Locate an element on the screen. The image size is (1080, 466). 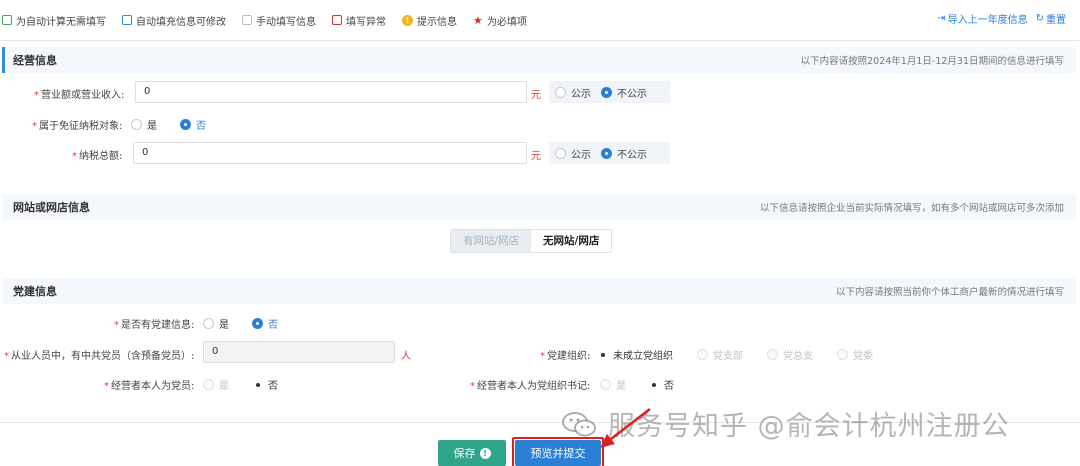
operator-member-no-radio: 否 is located at coordinates (265, 384).